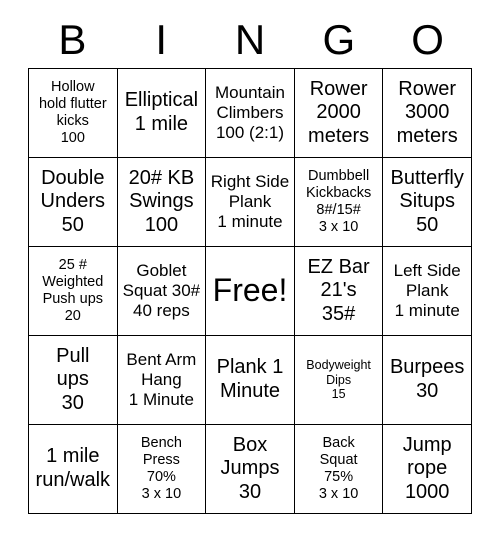 This screenshot has width=500, height=544. I want to click on bingo-cell-label: Elliptical 1 mile, so click(161, 112).